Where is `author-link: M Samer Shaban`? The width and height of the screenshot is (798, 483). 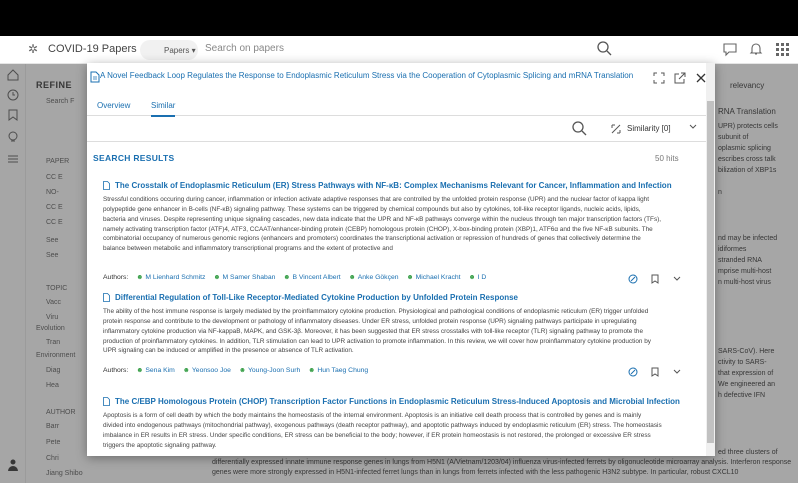
author-link: M Samer Shaban is located at coordinates (248, 277).